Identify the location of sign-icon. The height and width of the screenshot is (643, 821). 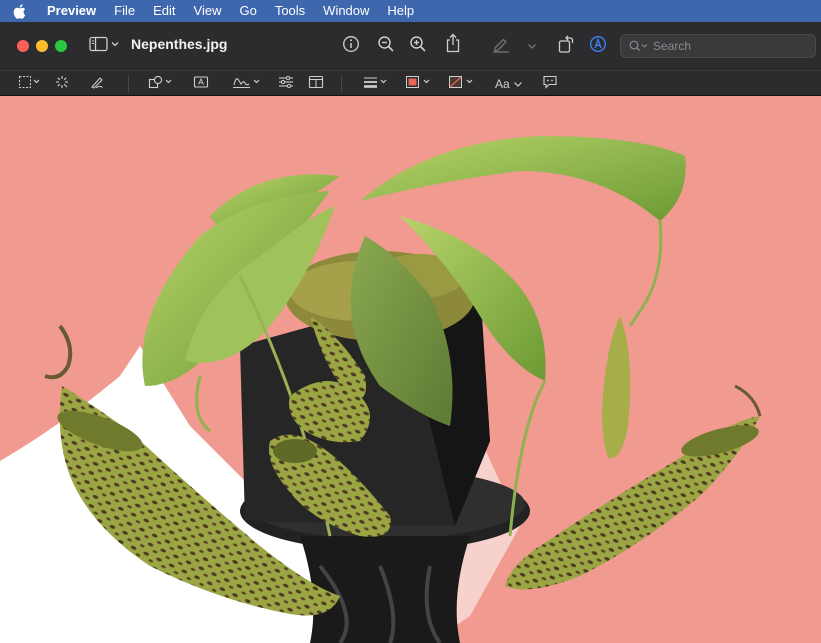
(247, 84).